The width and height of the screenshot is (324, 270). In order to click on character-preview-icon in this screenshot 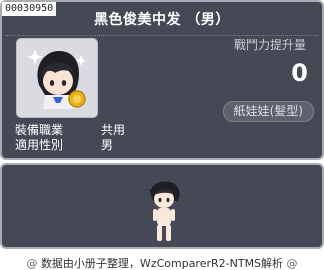, I will do `click(164, 211)`.